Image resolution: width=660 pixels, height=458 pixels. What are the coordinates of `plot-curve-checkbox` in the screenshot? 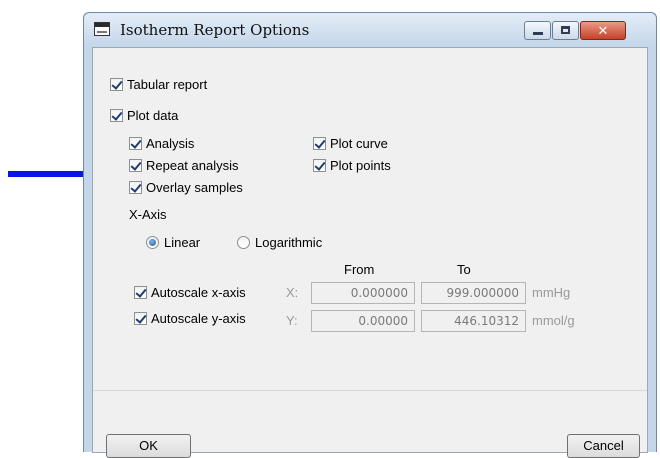 It's located at (319, 143).